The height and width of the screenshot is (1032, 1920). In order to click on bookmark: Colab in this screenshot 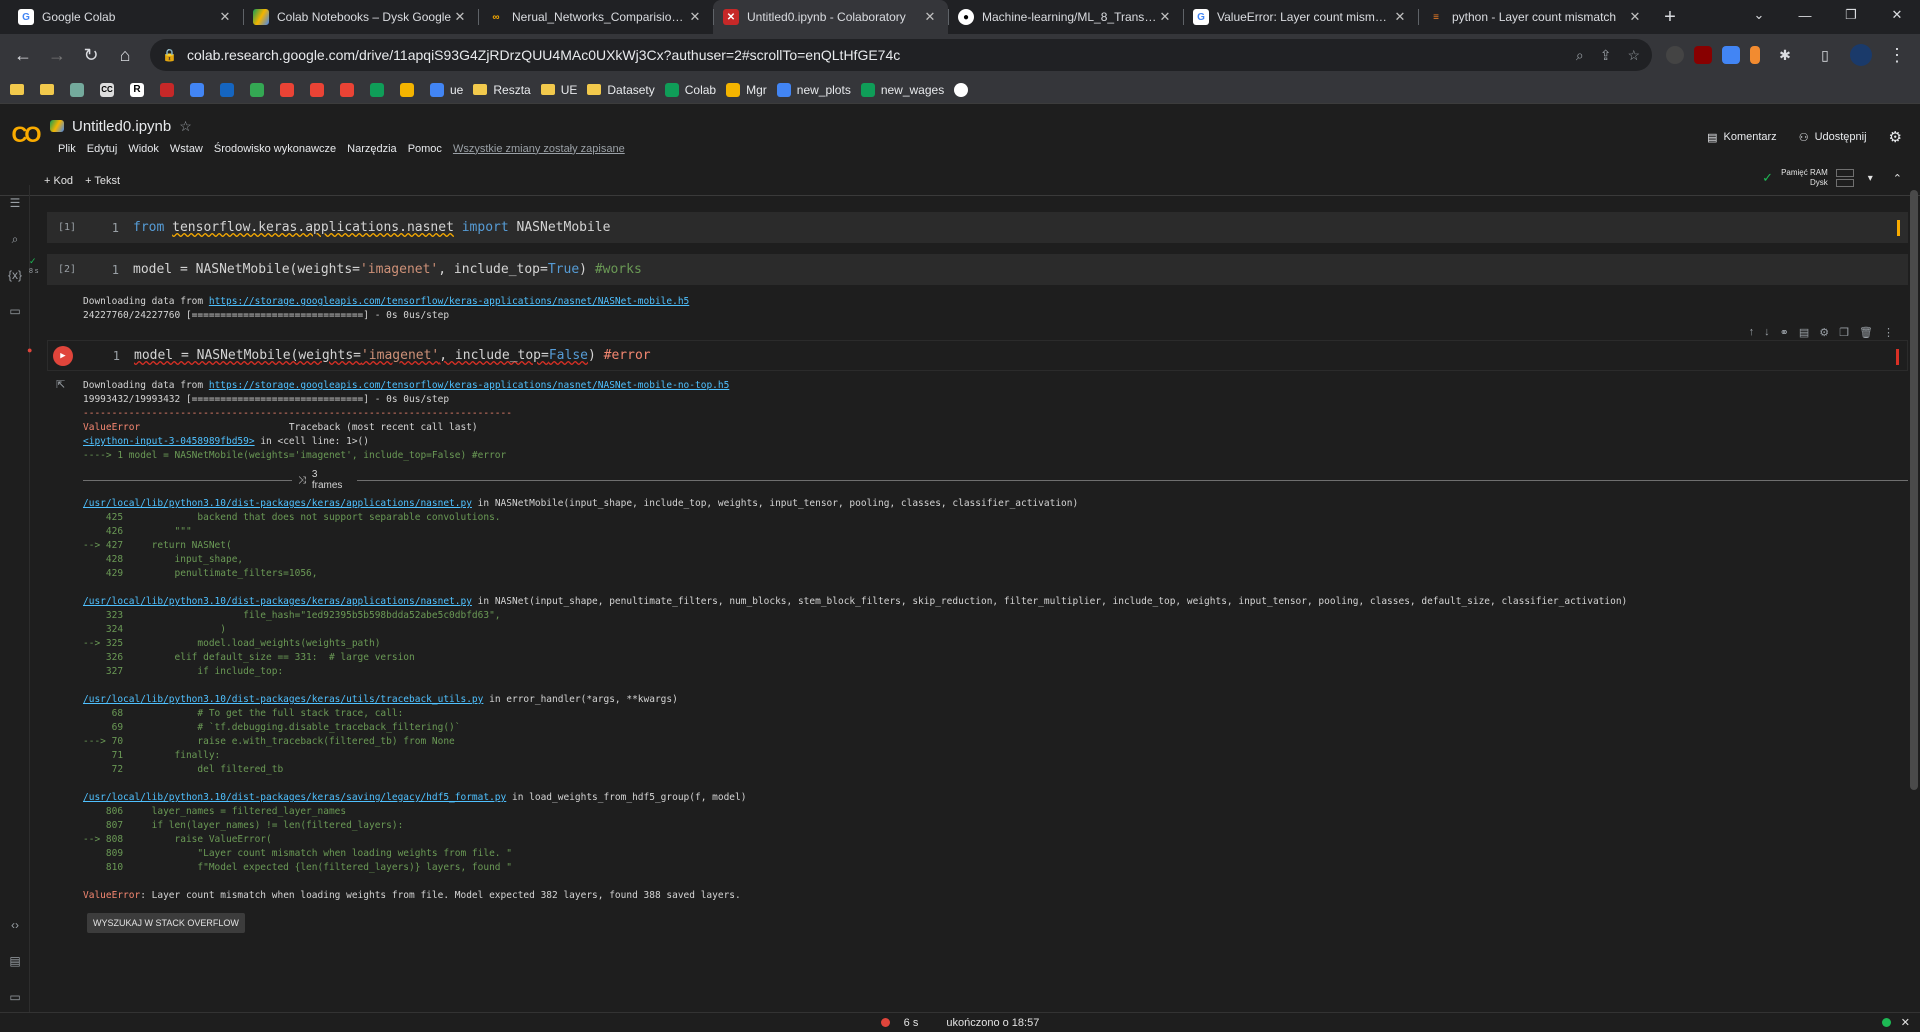, I will do `click(690, 89)`.